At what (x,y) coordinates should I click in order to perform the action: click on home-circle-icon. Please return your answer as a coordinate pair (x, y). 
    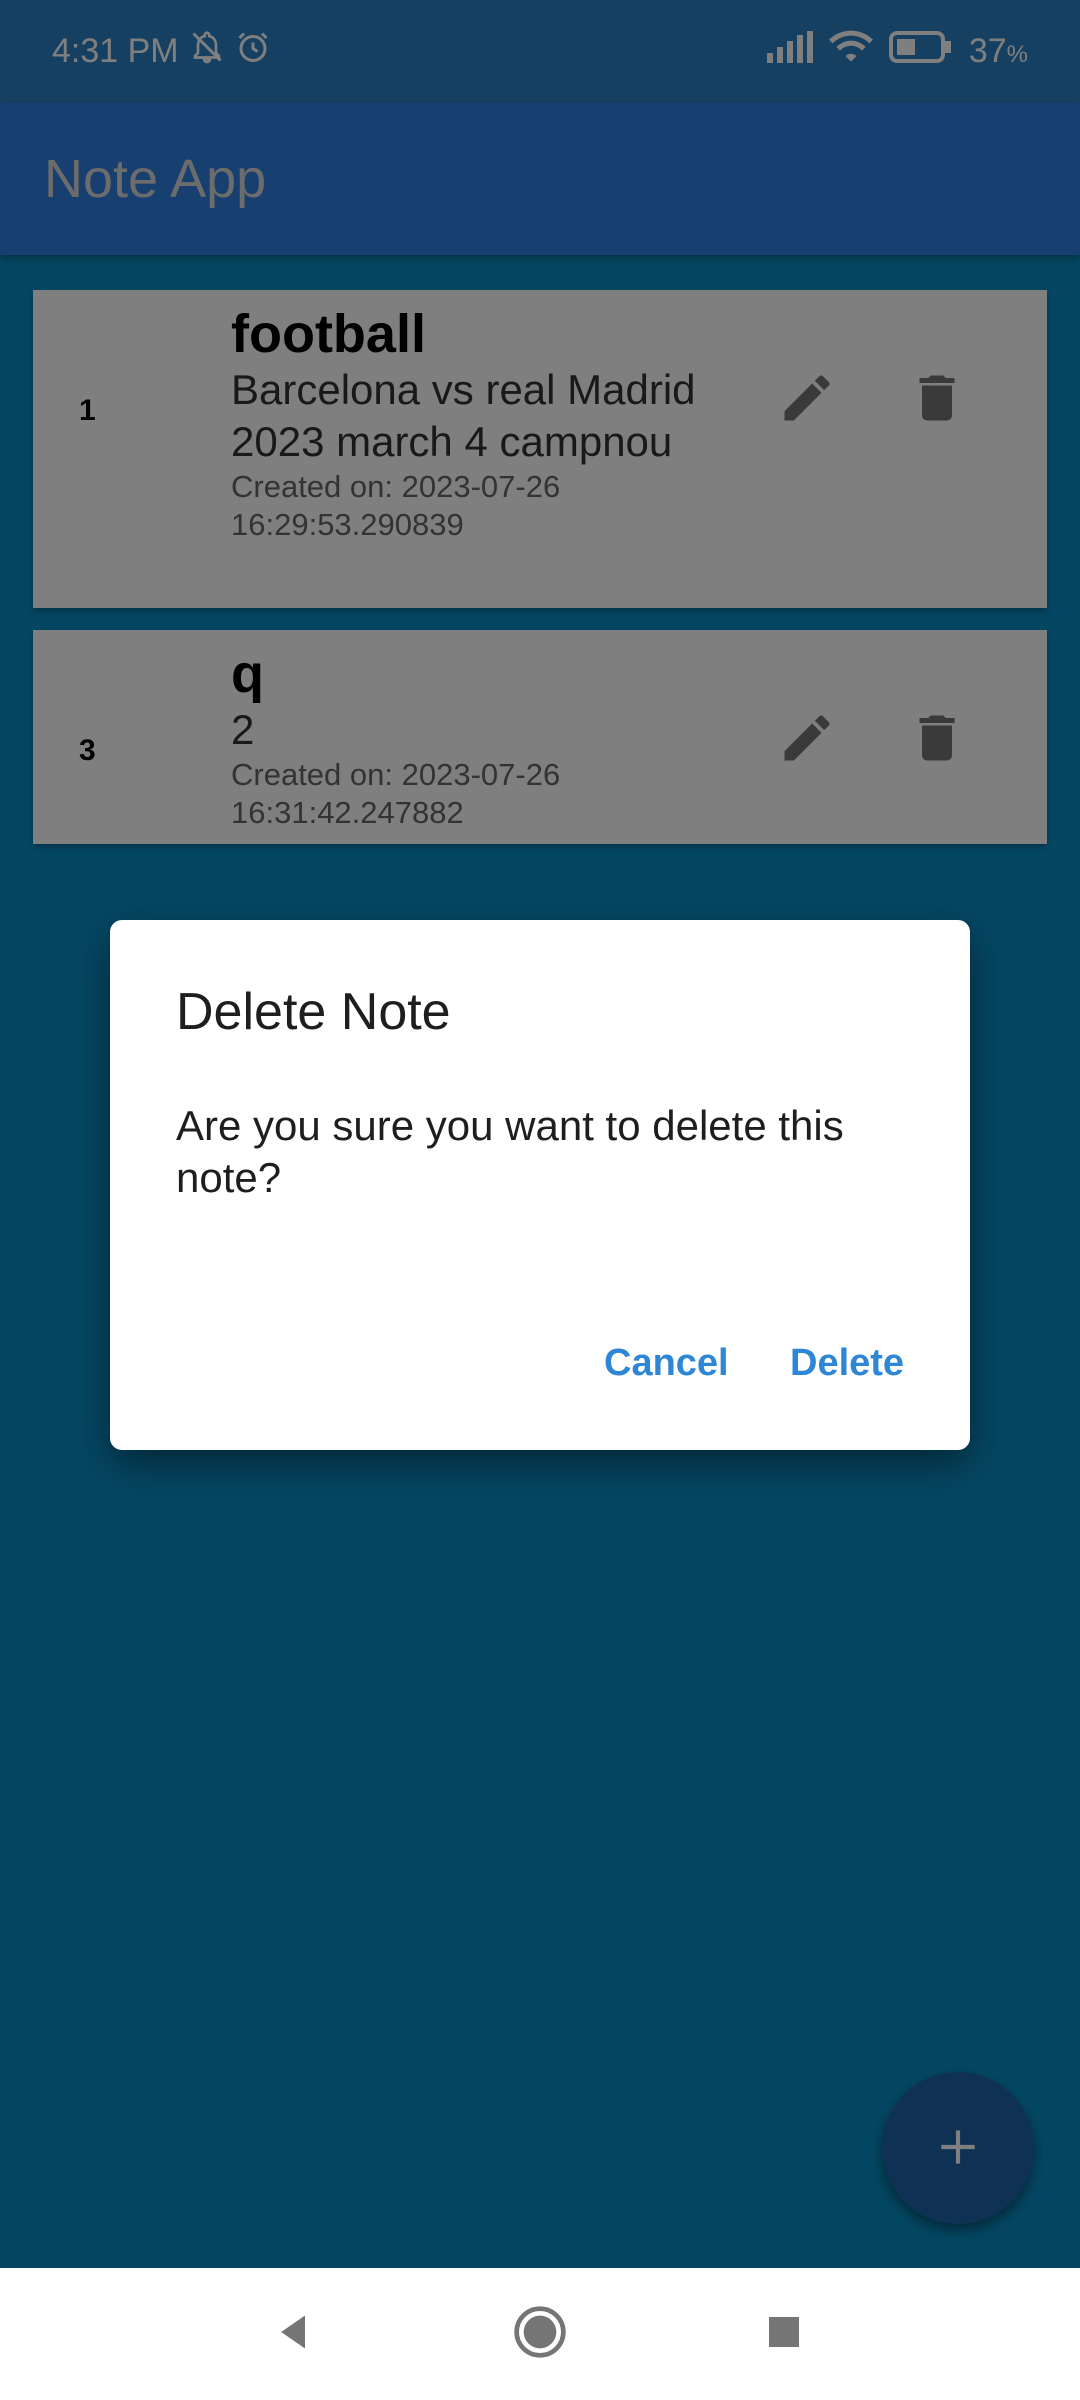
    Looking at the image, I should click on (540, 2334).